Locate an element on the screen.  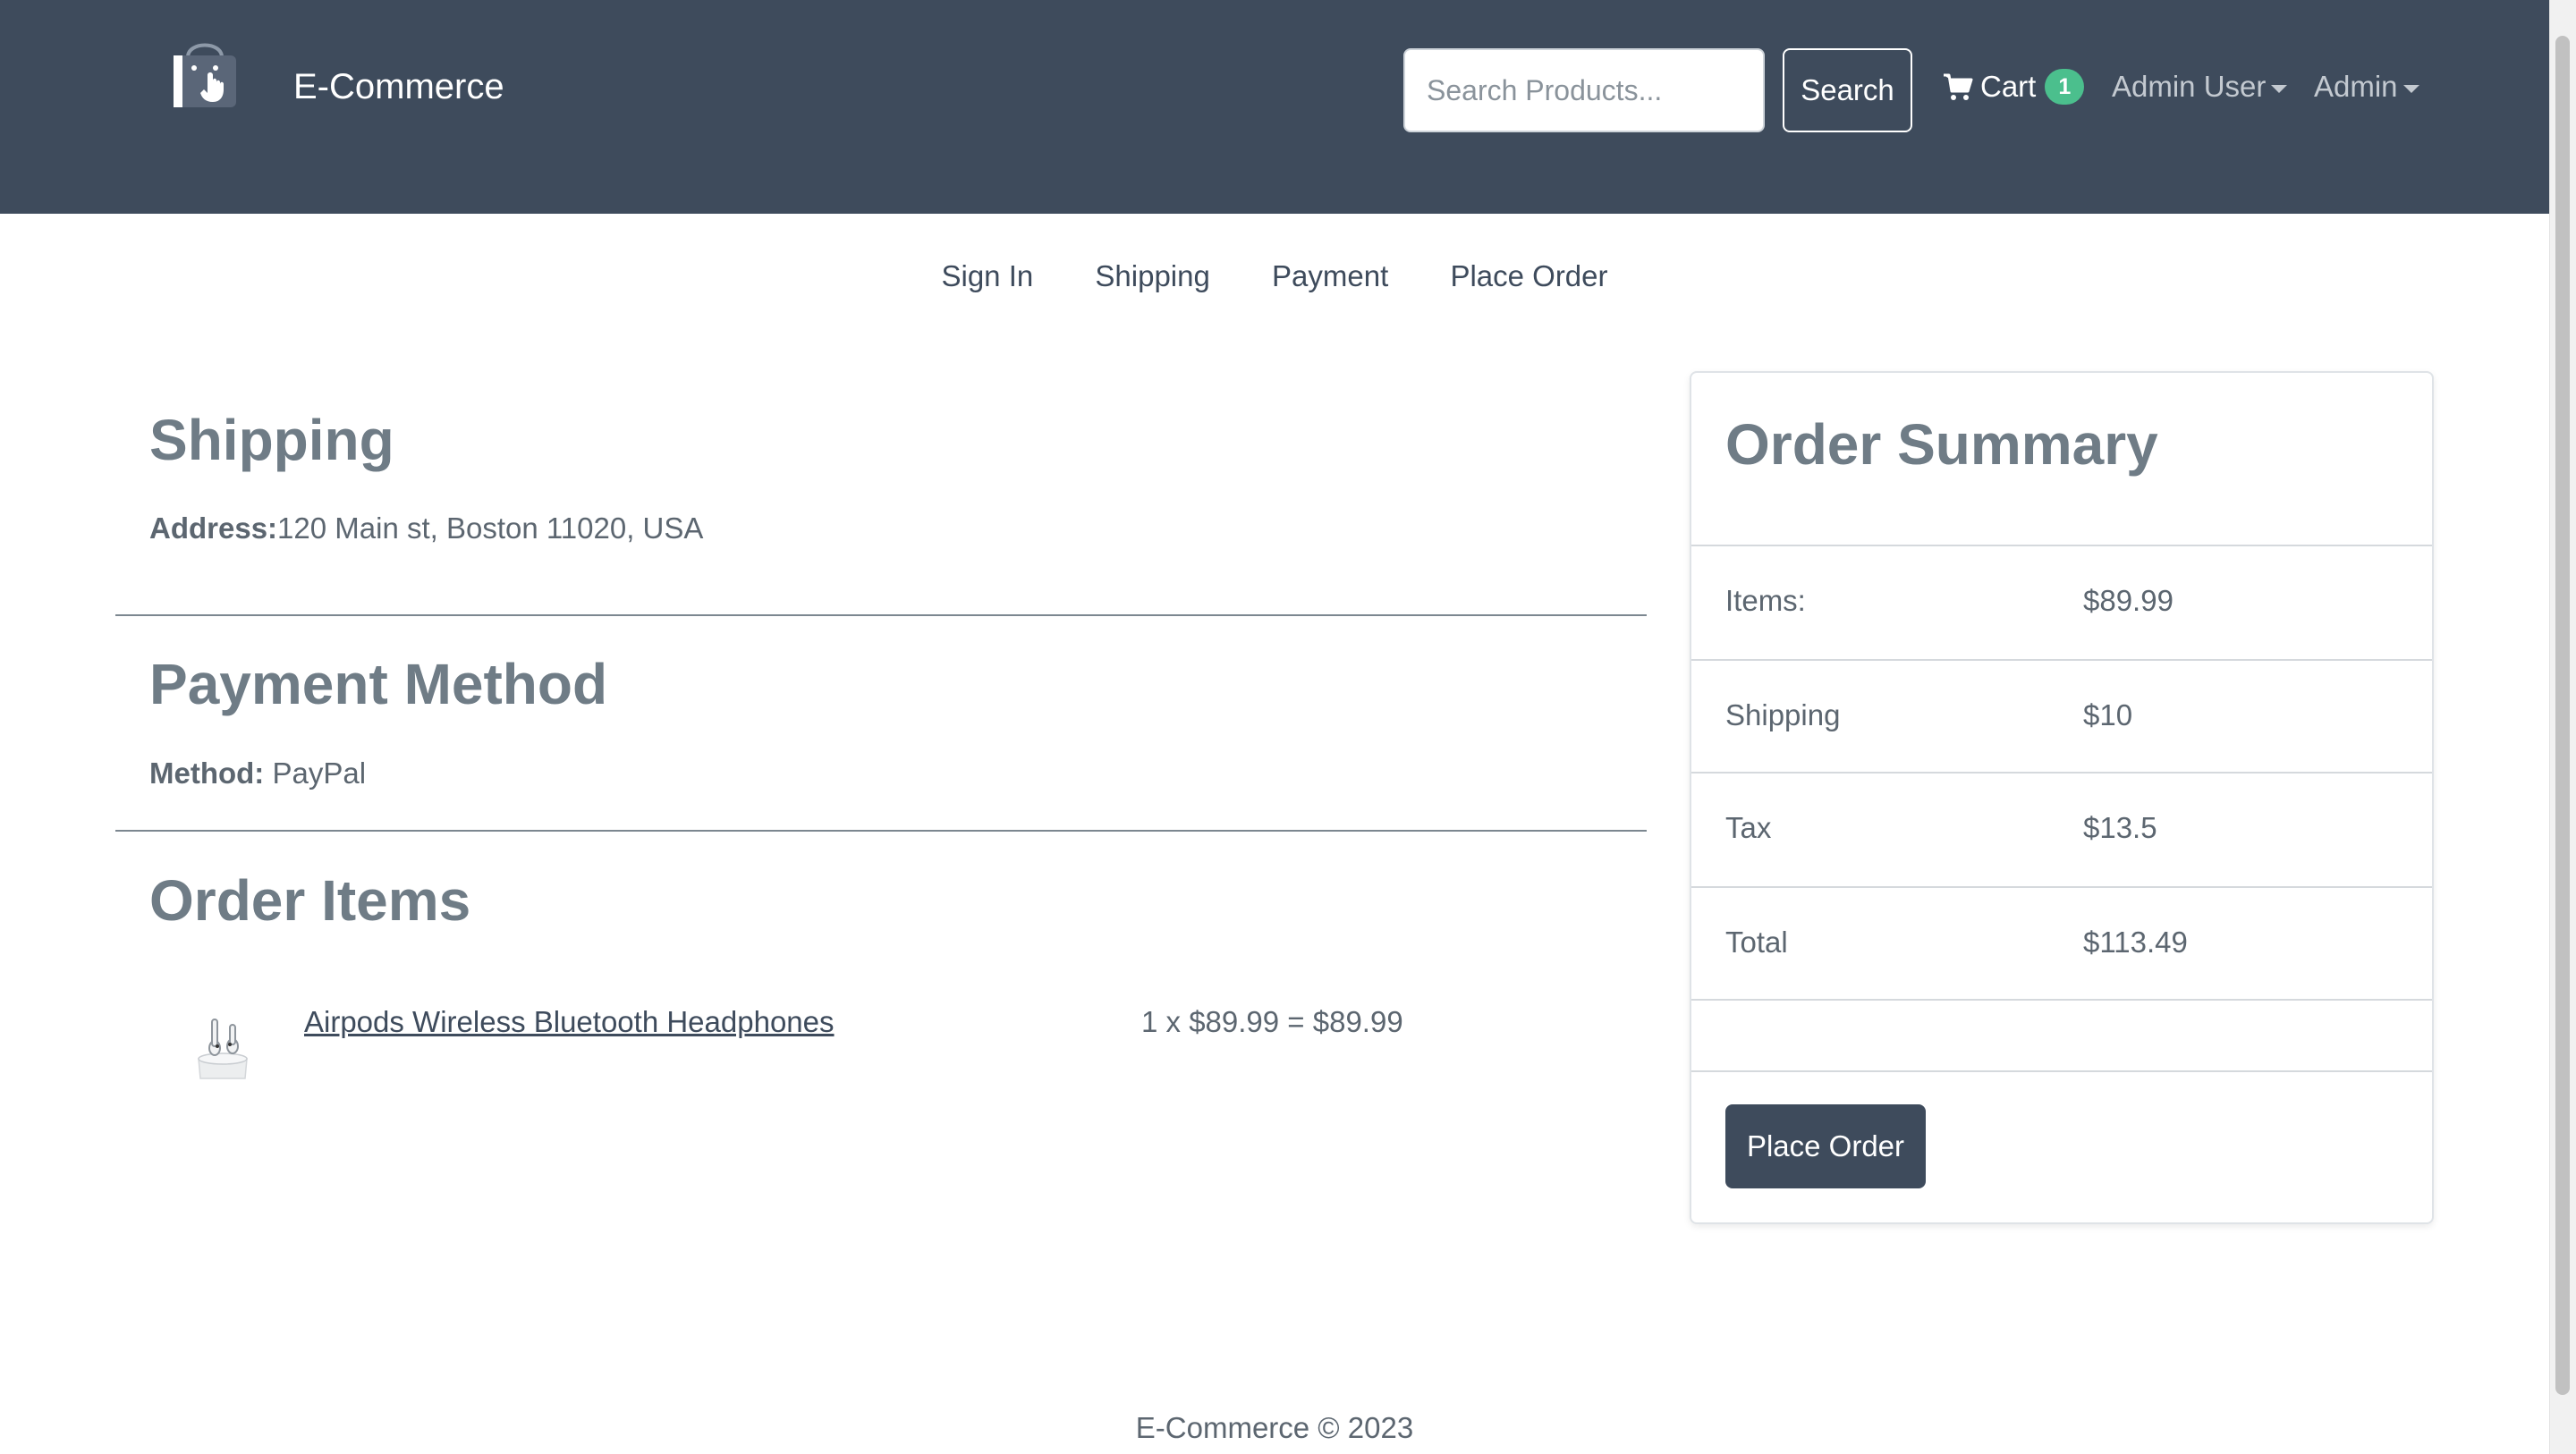
payment-method-heading: Payment Method is located at coordinates (378, 684).